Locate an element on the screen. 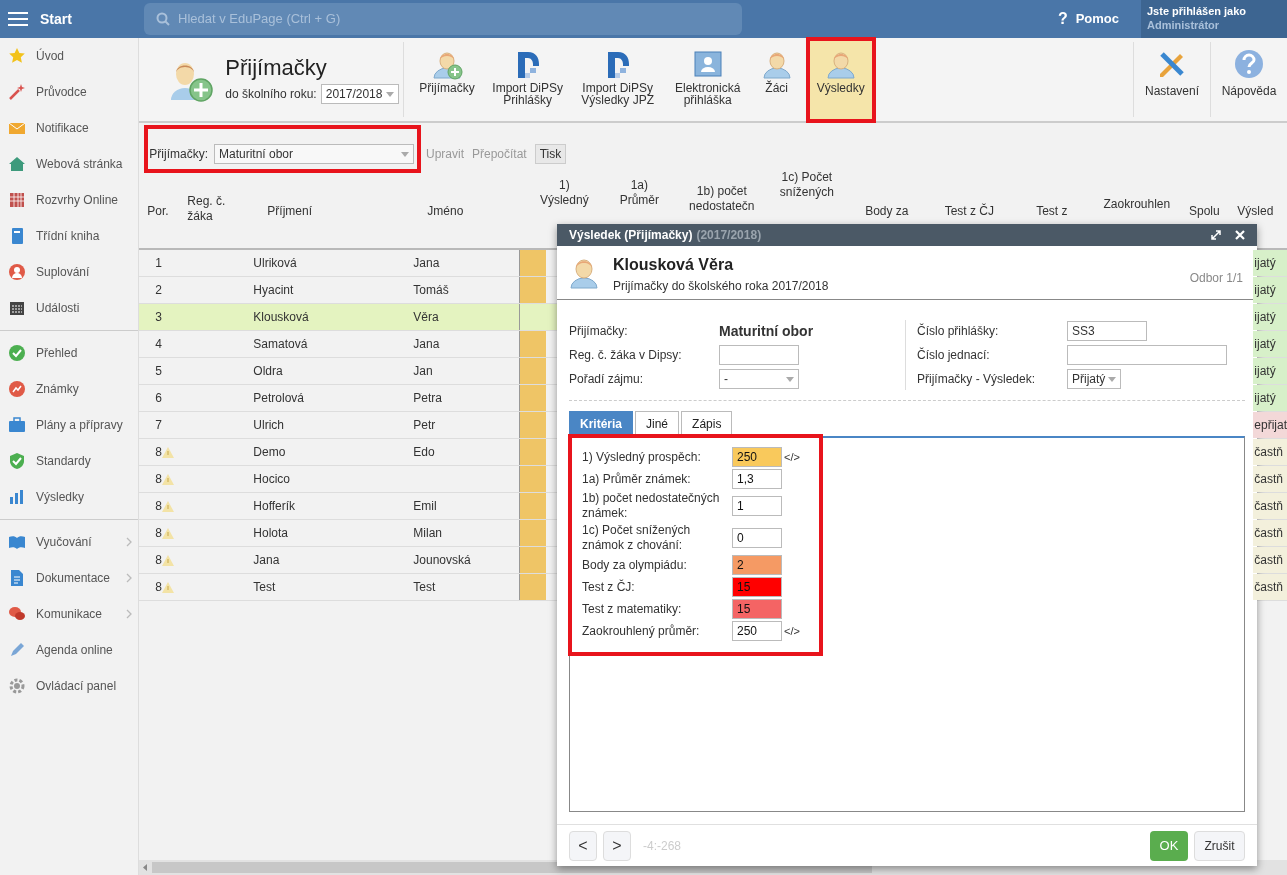 Image resolution: width=1287 pixels, height=875 pixels. id-card-icon is located at coordinates (707, 64).